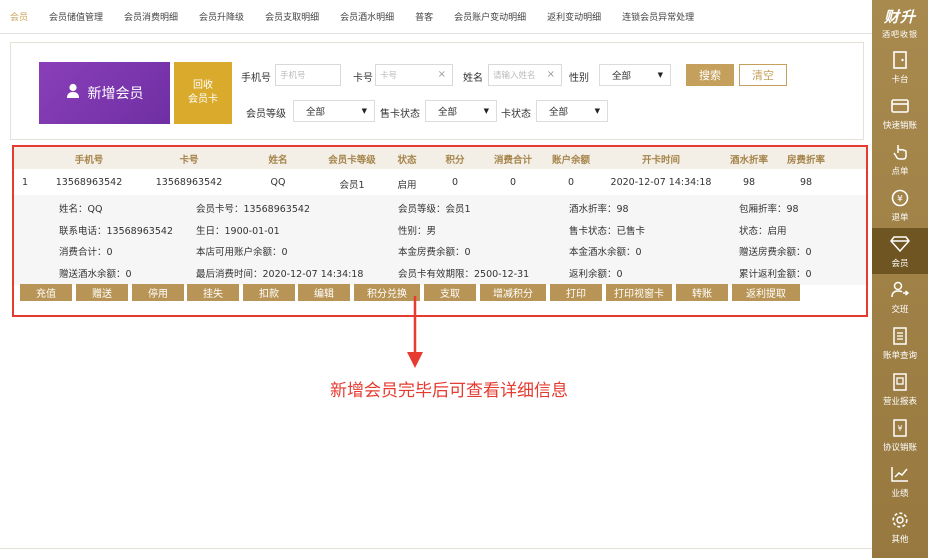 Image resolution: width=928 pixels, height=558 pixels. What do you see at coordinates (513, 160) in the screenshot?
I see `header-consume: 消费合计` at bounding box center [513, 160].